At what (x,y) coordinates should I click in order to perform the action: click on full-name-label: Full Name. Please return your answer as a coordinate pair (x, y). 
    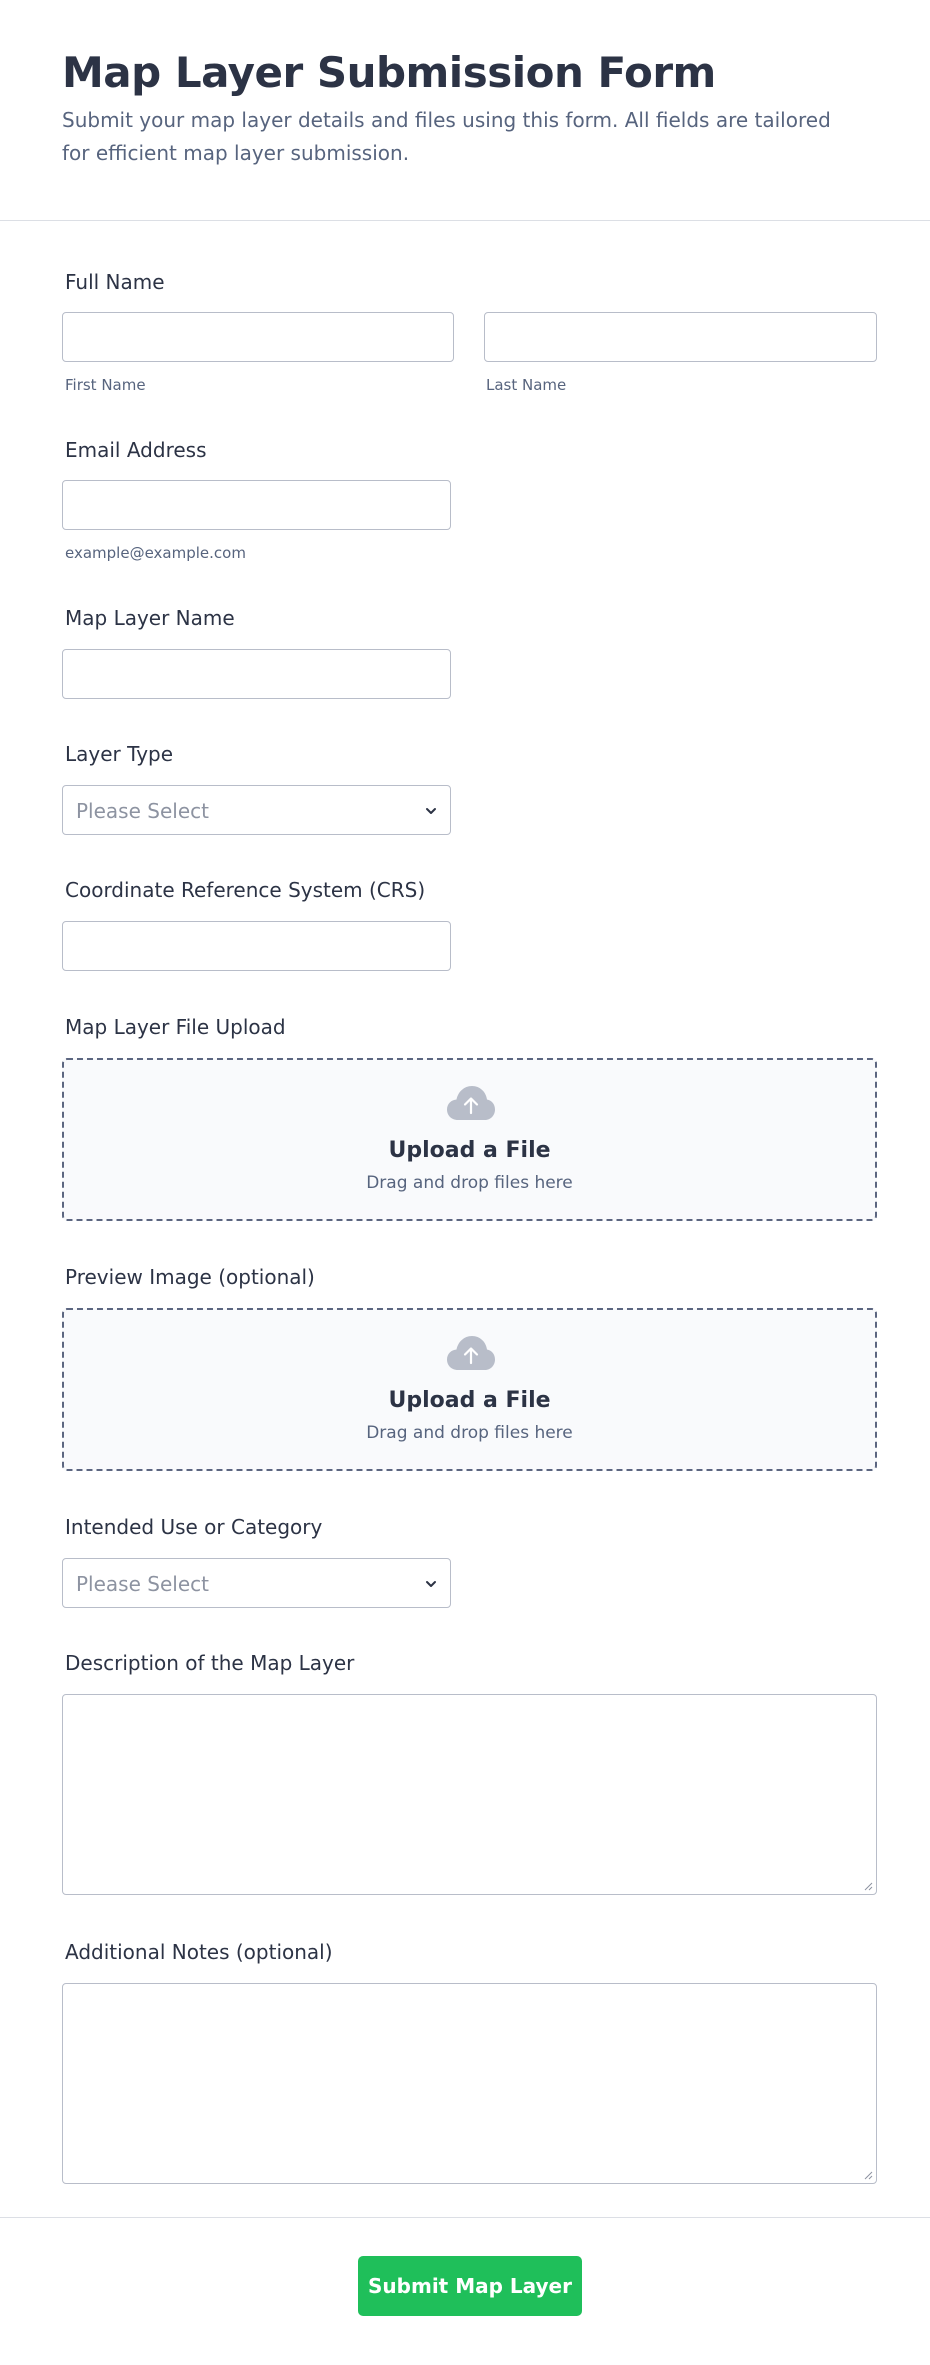
    Looking at the image, I should click on (115, 282).